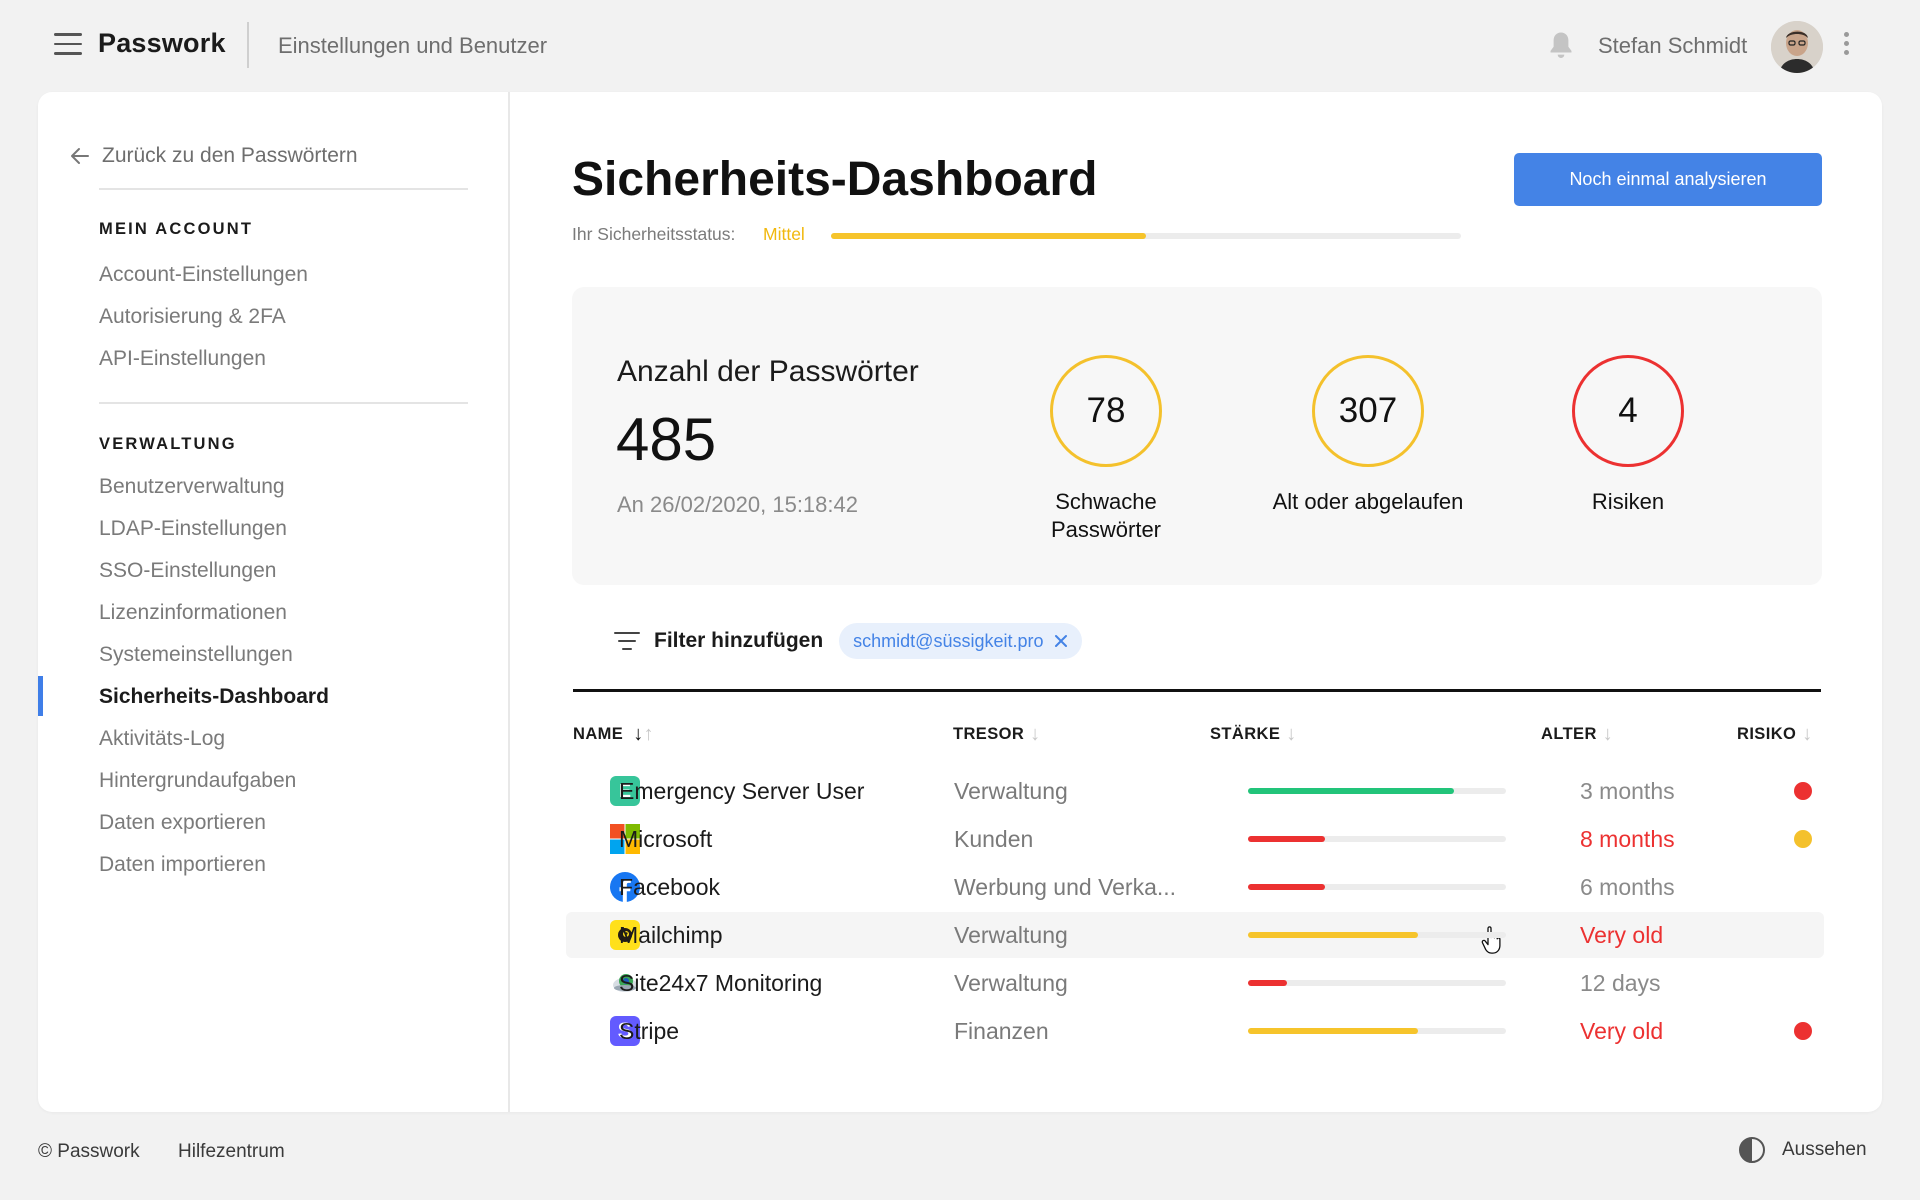 Image resolution: width=1920 pixels, height=1200 pixels. I want to click on security-status-bar, so click(1146, 236).